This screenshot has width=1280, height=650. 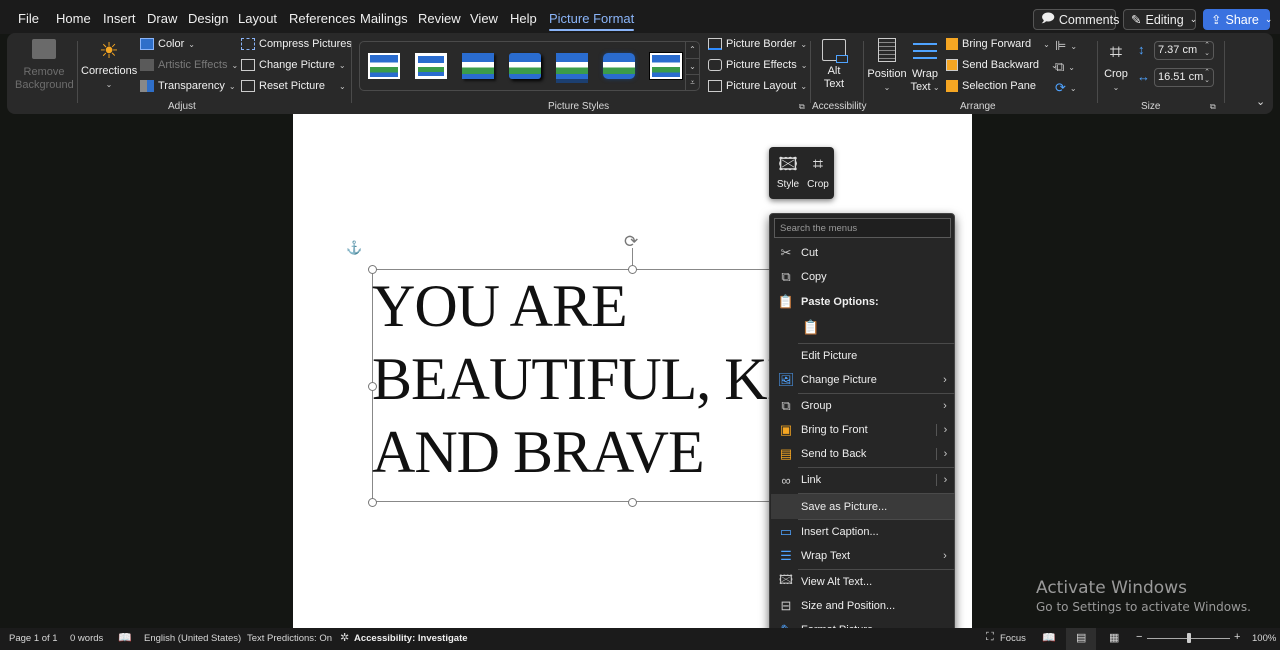 I want to click on align-button: ⊫ ⌄, so click(x=1066, y=46).